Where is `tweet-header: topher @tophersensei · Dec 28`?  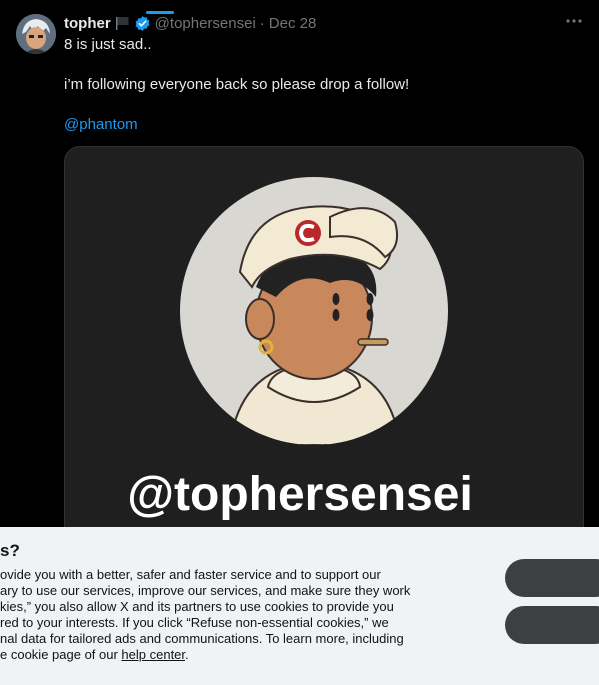 tweet-header: topher @tophersensei · Dec 28 is located at coordinates (190, 23).